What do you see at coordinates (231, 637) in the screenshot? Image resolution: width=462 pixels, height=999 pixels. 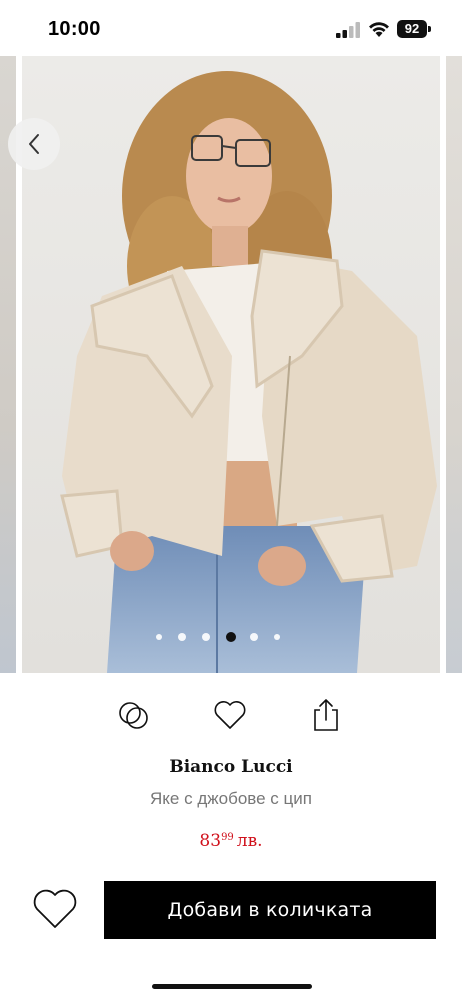 I see `pagination-dot-active` at bounding box center [231, 637].